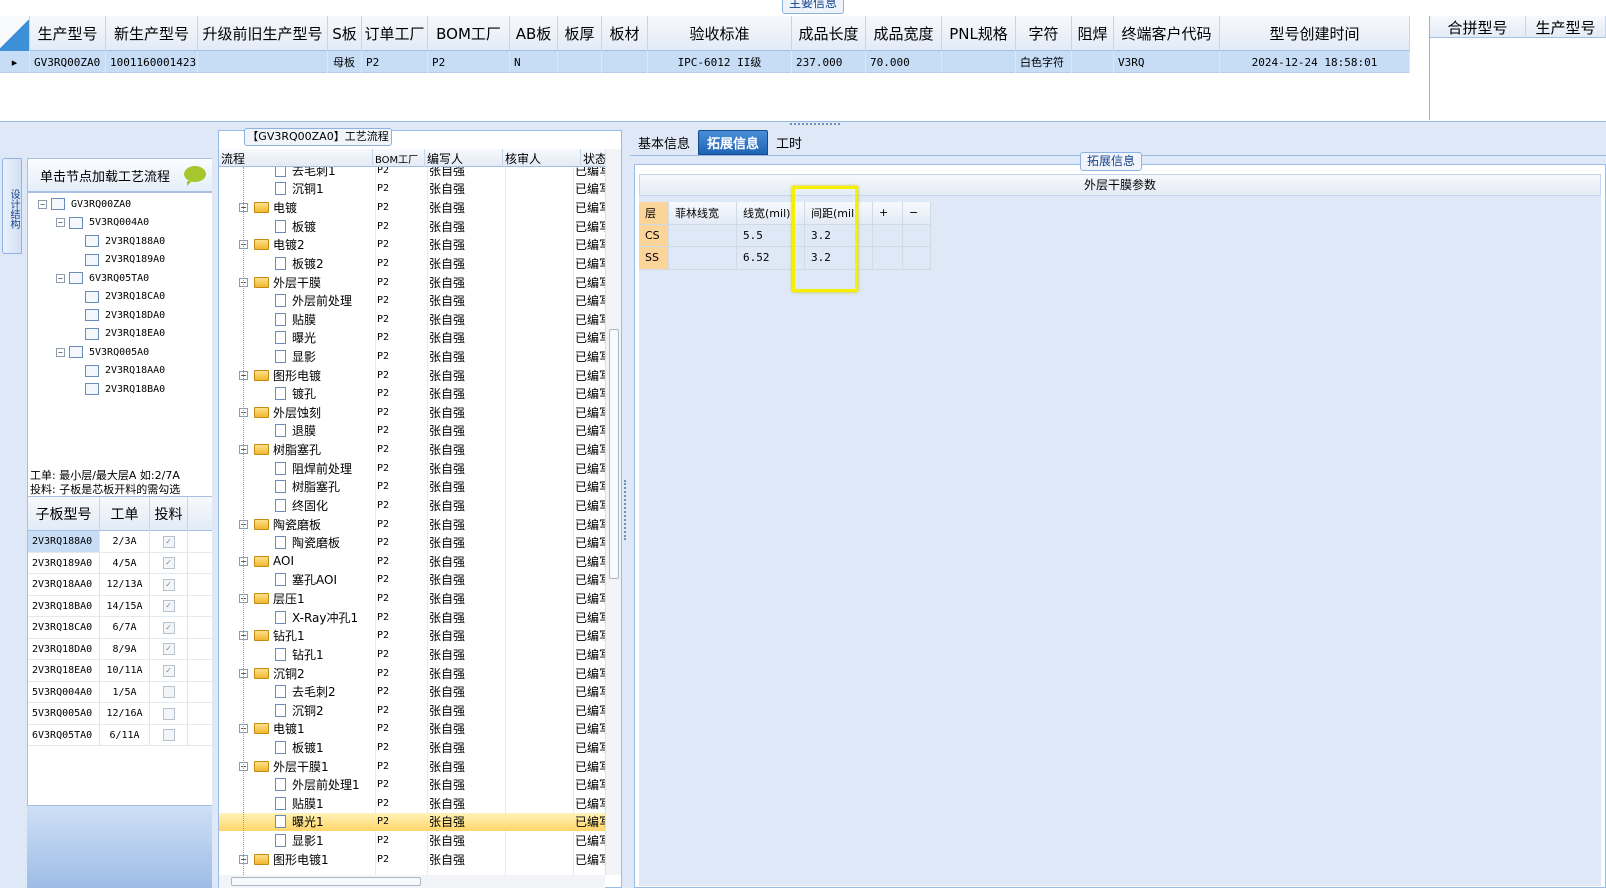 The height and width of the screenshot is (888, 1606). What do you see at coordinates (803, 126) in the screenshot?
I see `horizontal-splitter` at bounding box center [803, 126].